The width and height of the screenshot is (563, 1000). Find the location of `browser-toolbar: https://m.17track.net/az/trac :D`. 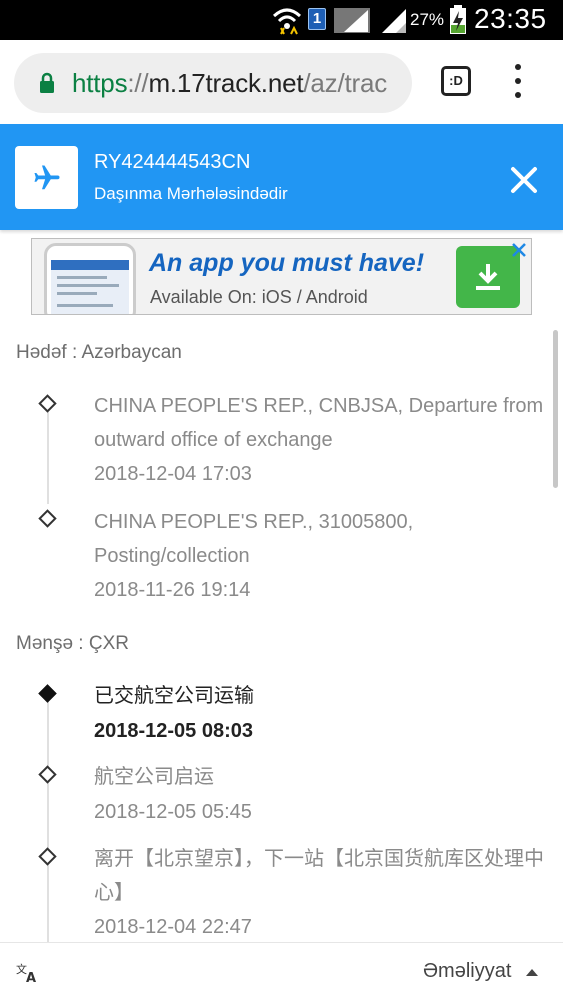

browser-toolbar: https://m.17track.net/az/trac :D is located at coordinates (281, 82).